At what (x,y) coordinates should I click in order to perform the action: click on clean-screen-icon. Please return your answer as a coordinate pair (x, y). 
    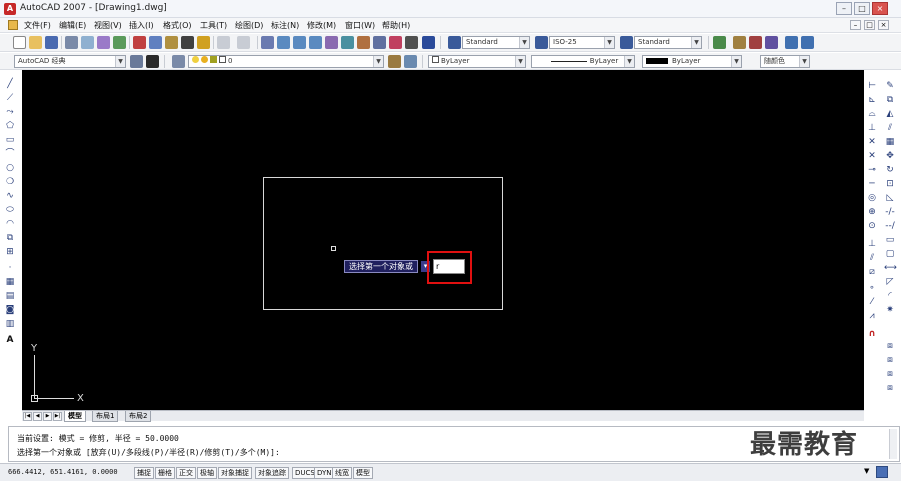
    Looking at the image, I should click on (882, 472).